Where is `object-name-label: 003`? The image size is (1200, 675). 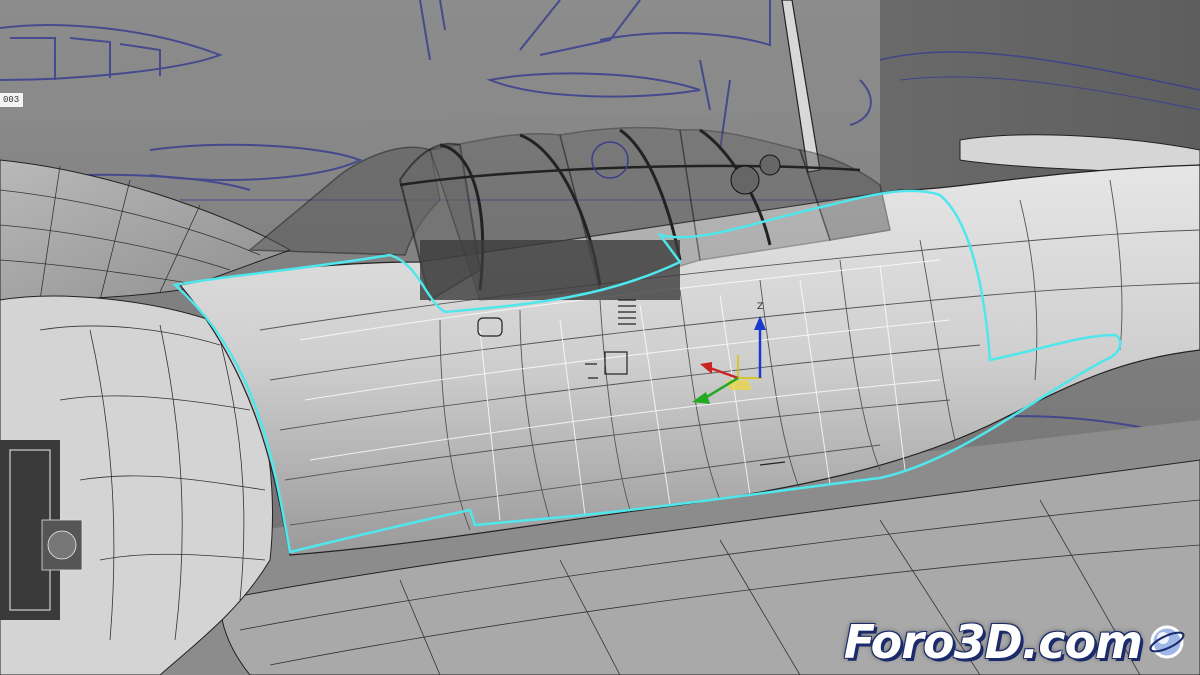 object-name-label: 003 is located at coordinates (12, 100).